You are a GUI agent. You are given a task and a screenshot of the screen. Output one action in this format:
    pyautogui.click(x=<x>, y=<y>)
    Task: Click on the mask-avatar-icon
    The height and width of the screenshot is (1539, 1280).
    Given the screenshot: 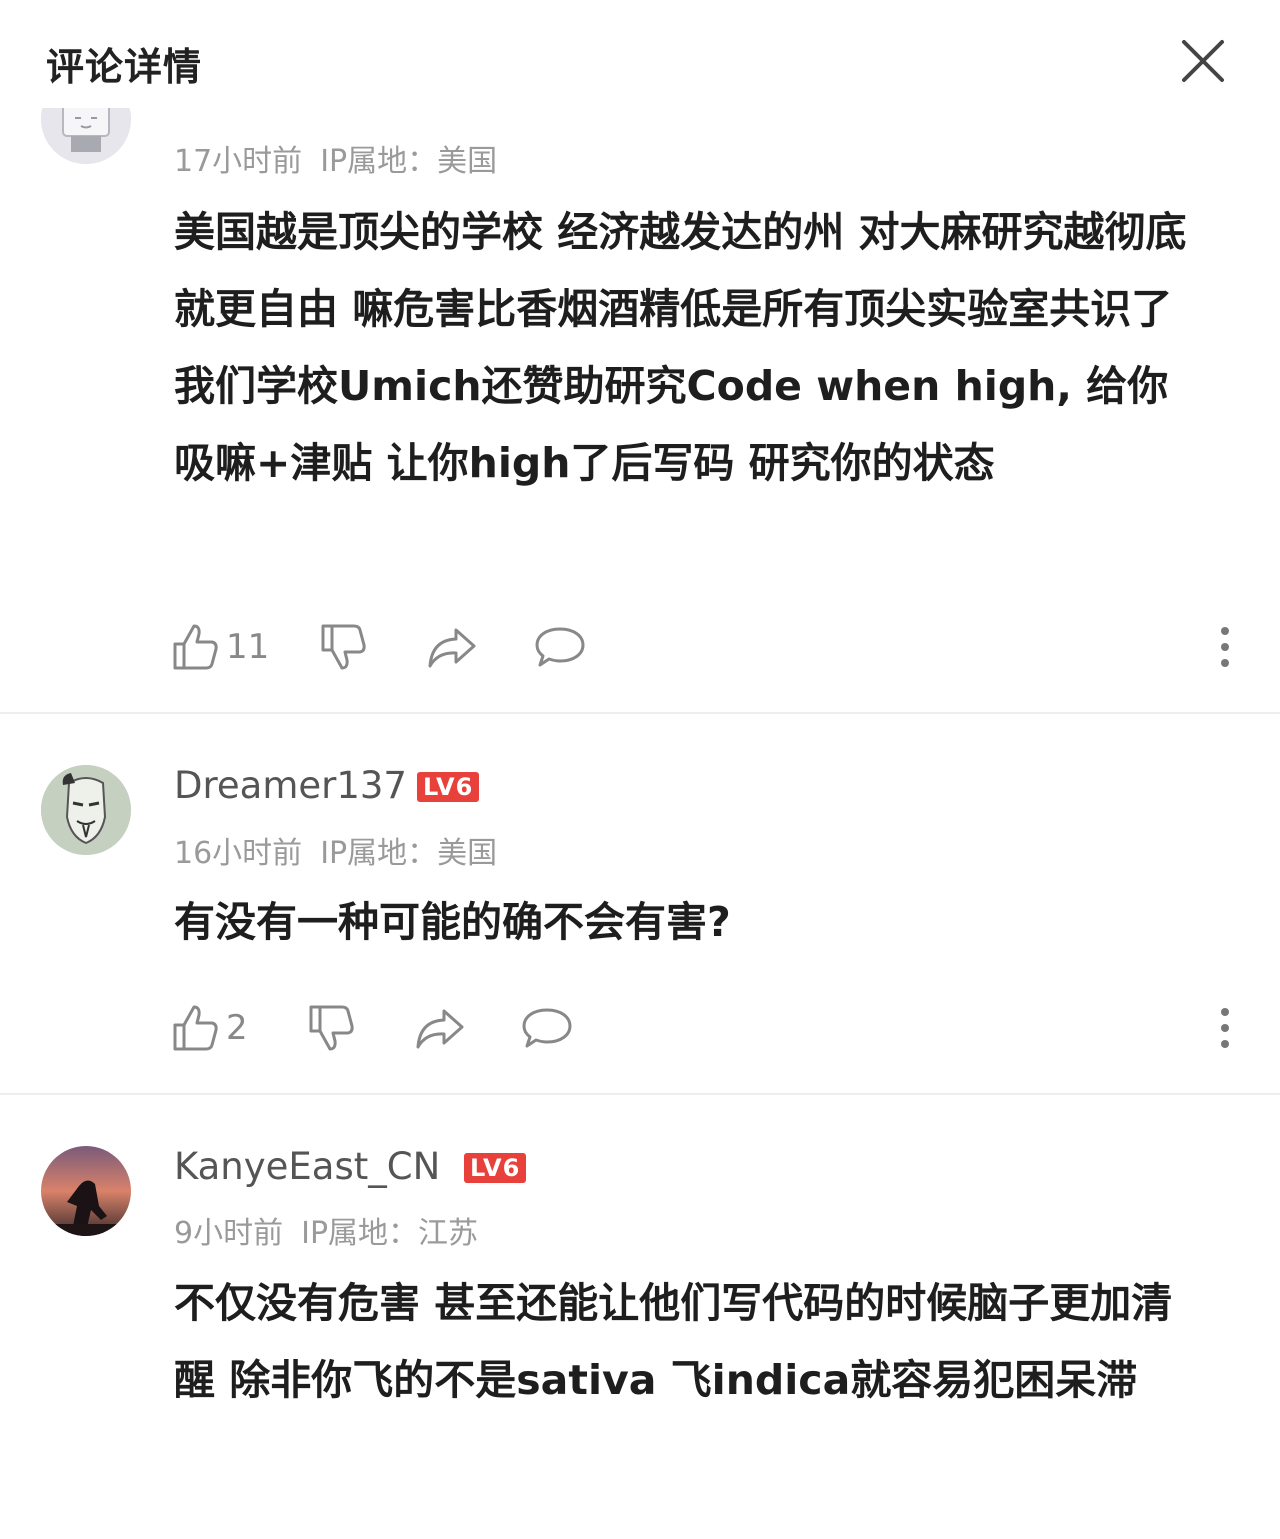 What is the action you would take?
    pyautogui.click(x=86, y=810)
    